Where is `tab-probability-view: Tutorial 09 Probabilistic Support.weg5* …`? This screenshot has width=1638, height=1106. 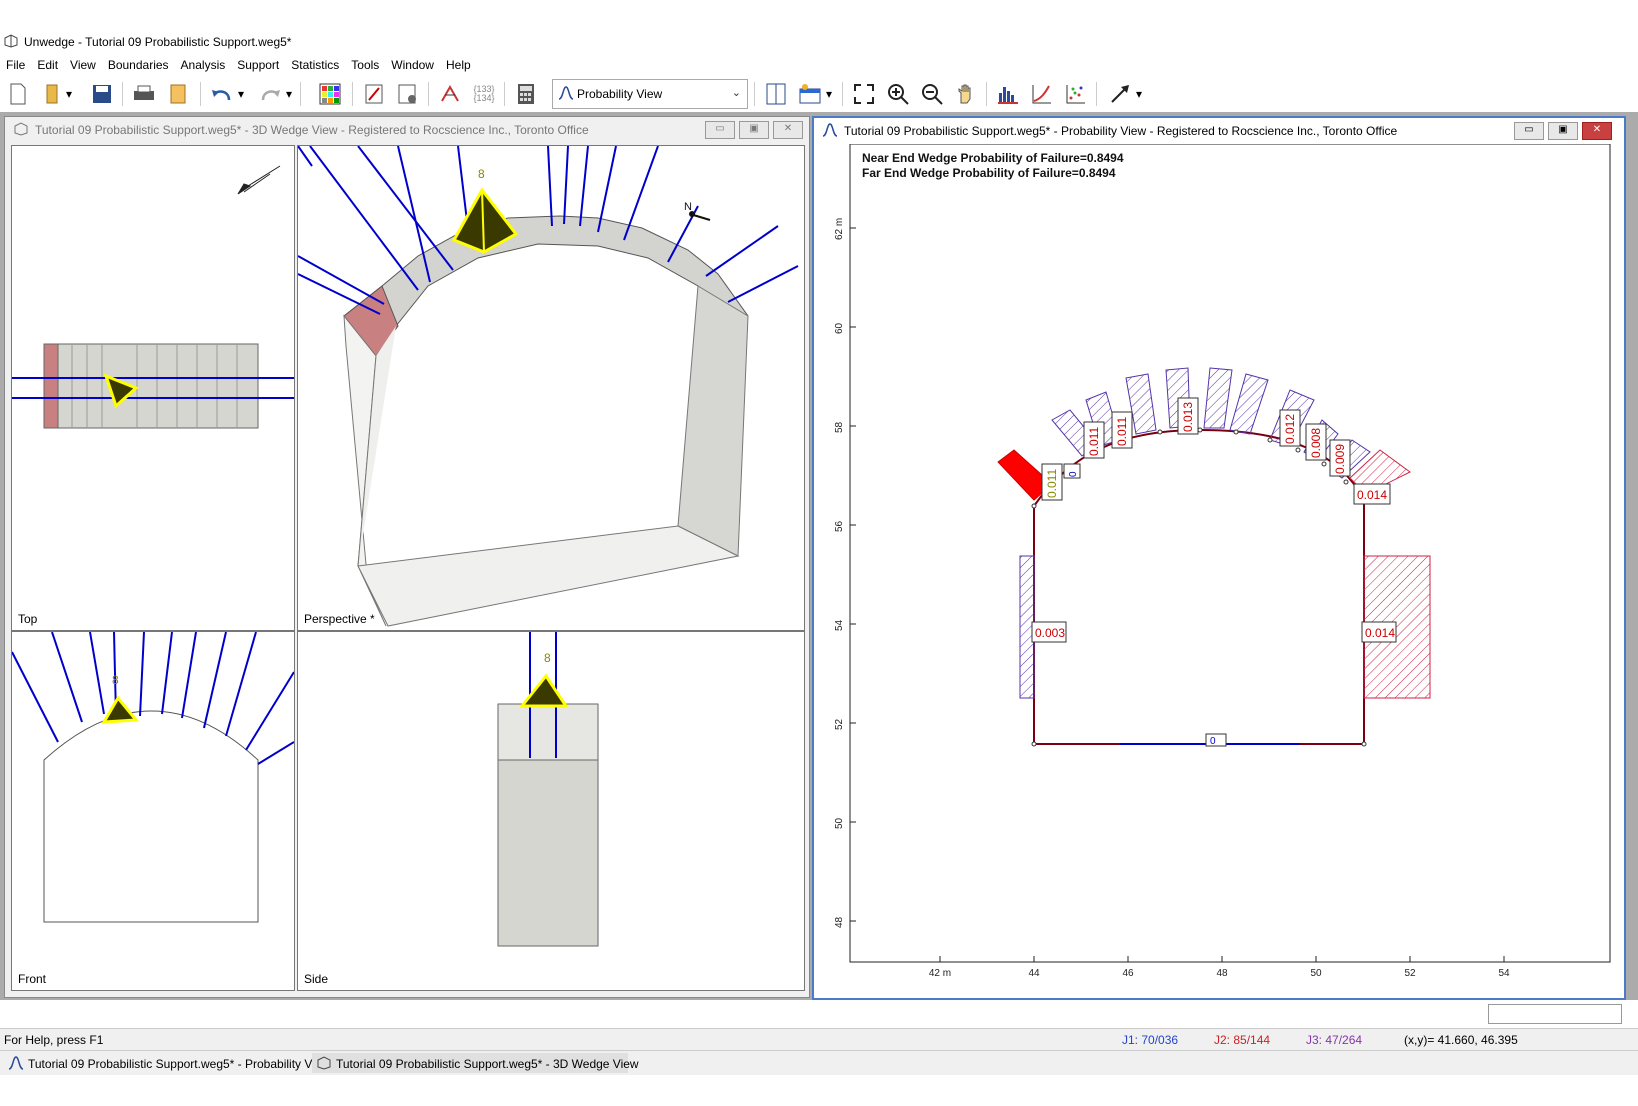 tab-probability-view: Tutorial 09 Probabilistic Support.weg5* … is located at coordinates (167, 1063).